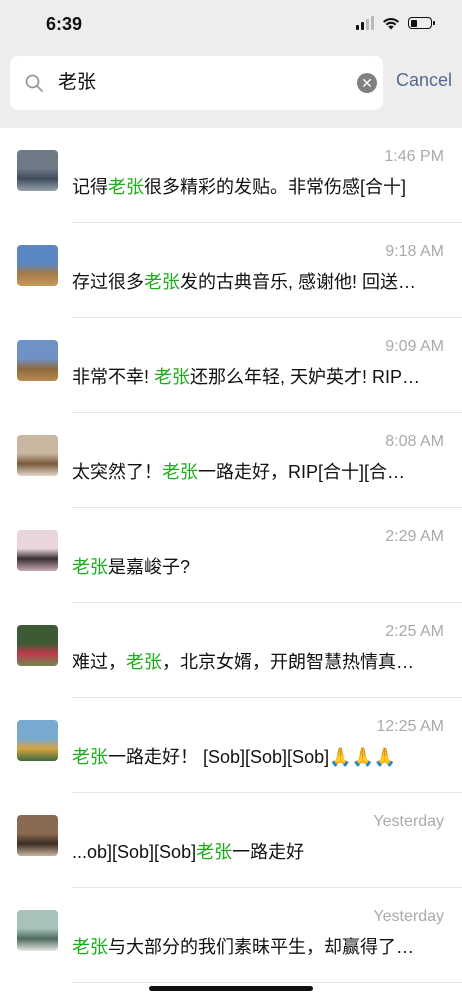 Image resolution: width=462 pixels, height=1000 pixels. What do you see at coordinates (424, 80) in the screenshot?
I see `cancel-button: Cancel` at bounding box center [424, 80].